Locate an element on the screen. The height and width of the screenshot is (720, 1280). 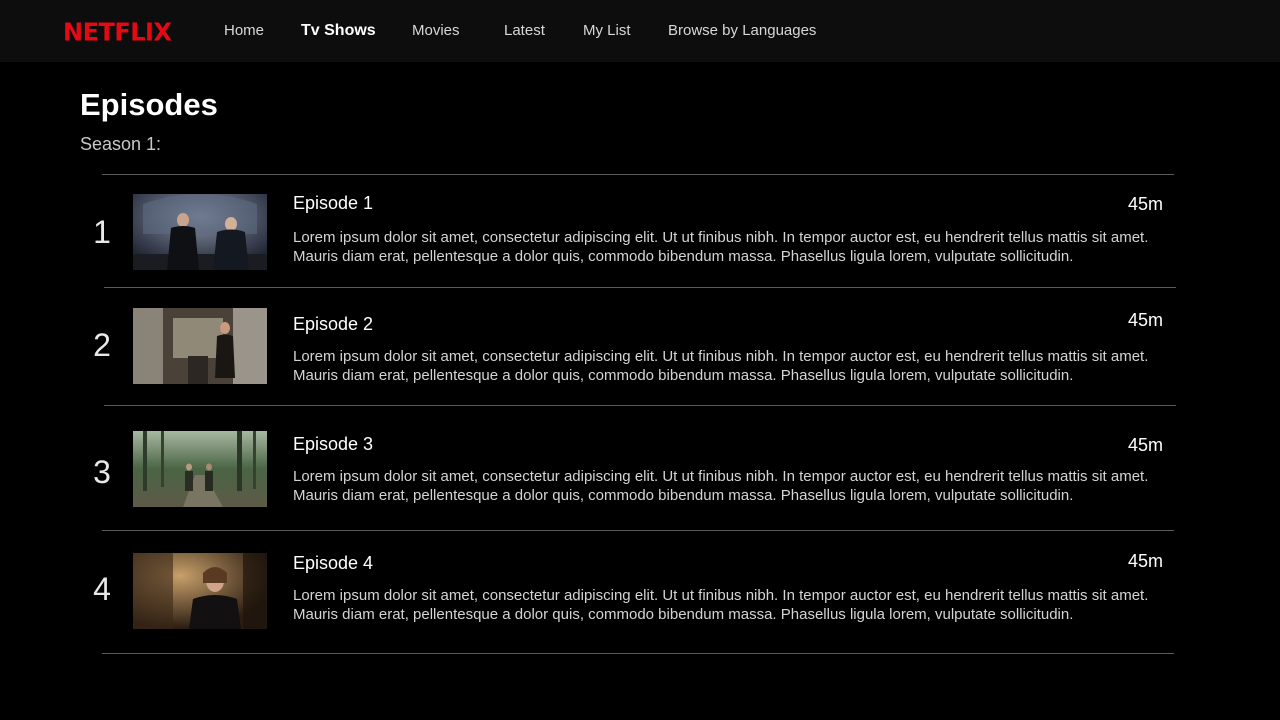
nav-tv-shows-link: Tv Shows is located at coordinates (338, 31).